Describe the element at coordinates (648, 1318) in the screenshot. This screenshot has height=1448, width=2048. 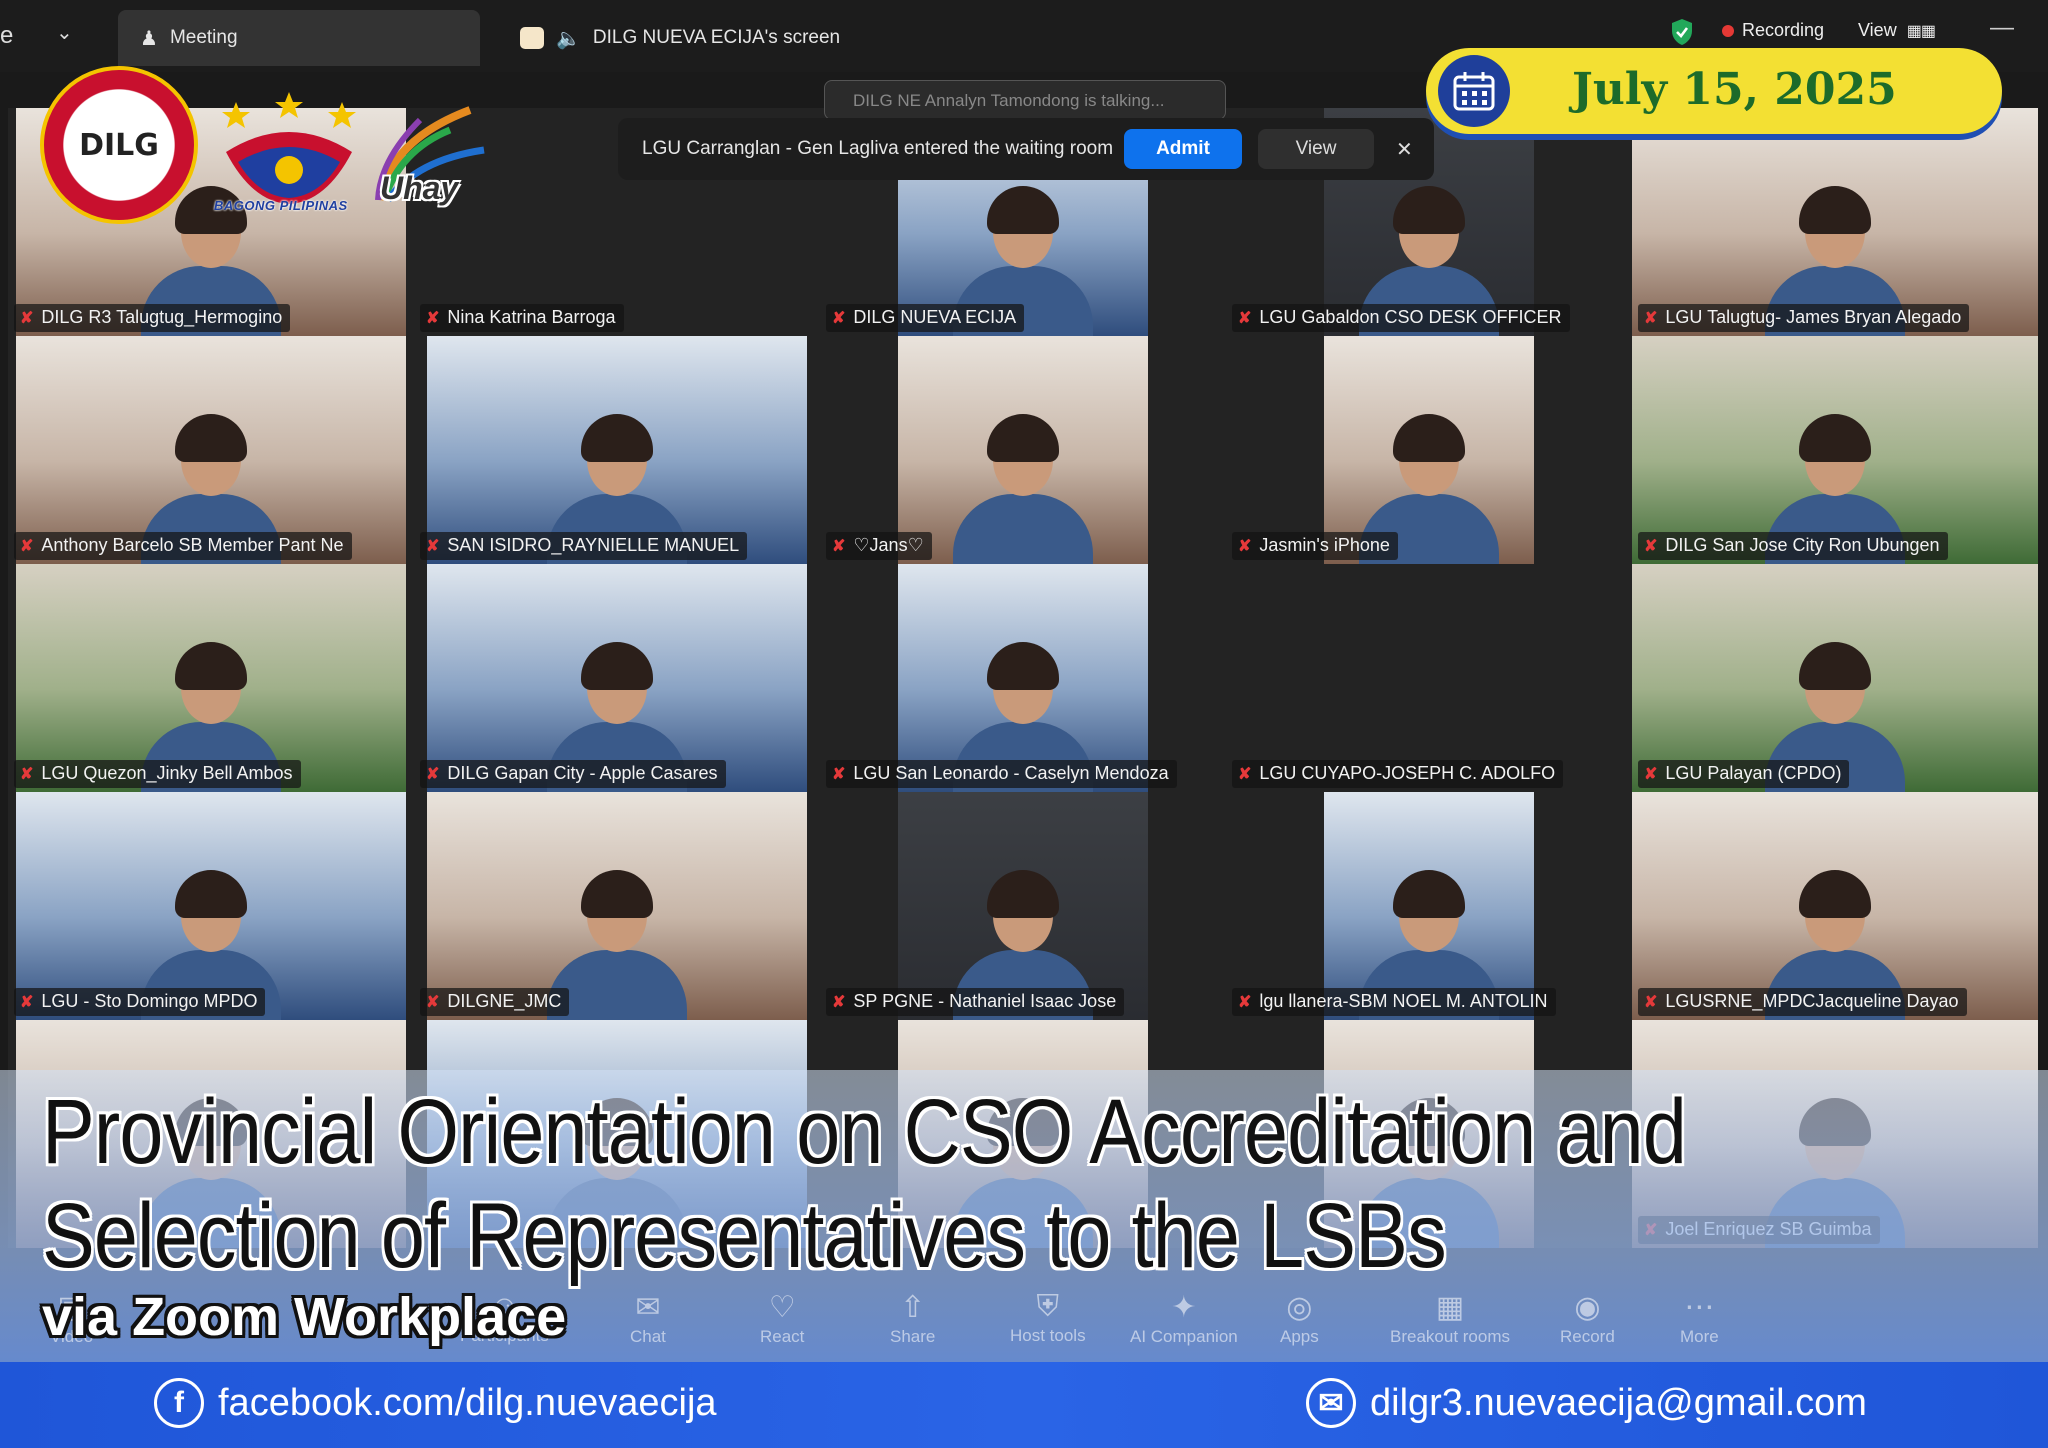
I see `toolbar-chat-button: ✉ Chat` at that location.